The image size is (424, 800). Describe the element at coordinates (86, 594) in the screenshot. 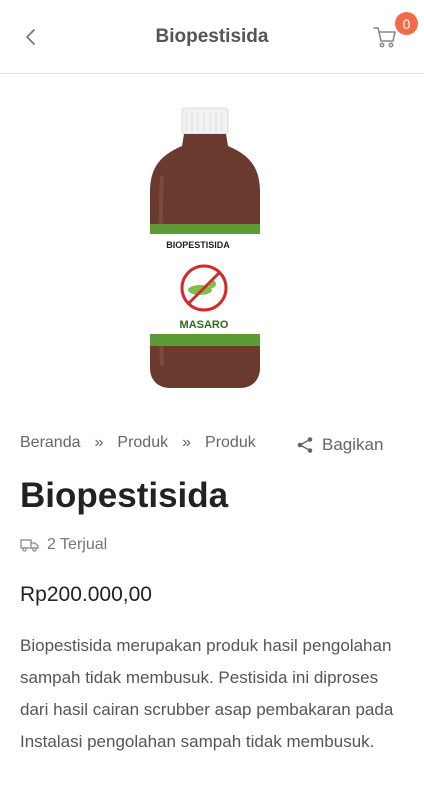

I see `product-price: Rp200.000,00` at that location.